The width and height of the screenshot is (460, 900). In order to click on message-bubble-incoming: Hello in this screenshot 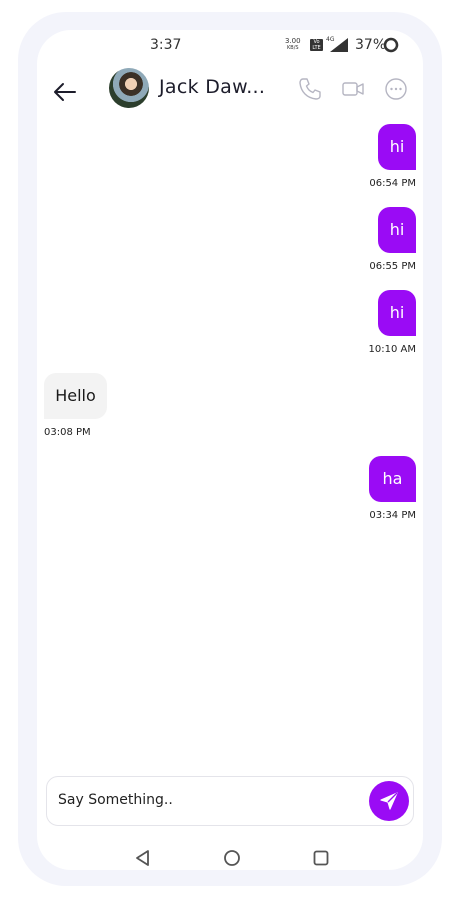, I will do `click(75, 396)`.